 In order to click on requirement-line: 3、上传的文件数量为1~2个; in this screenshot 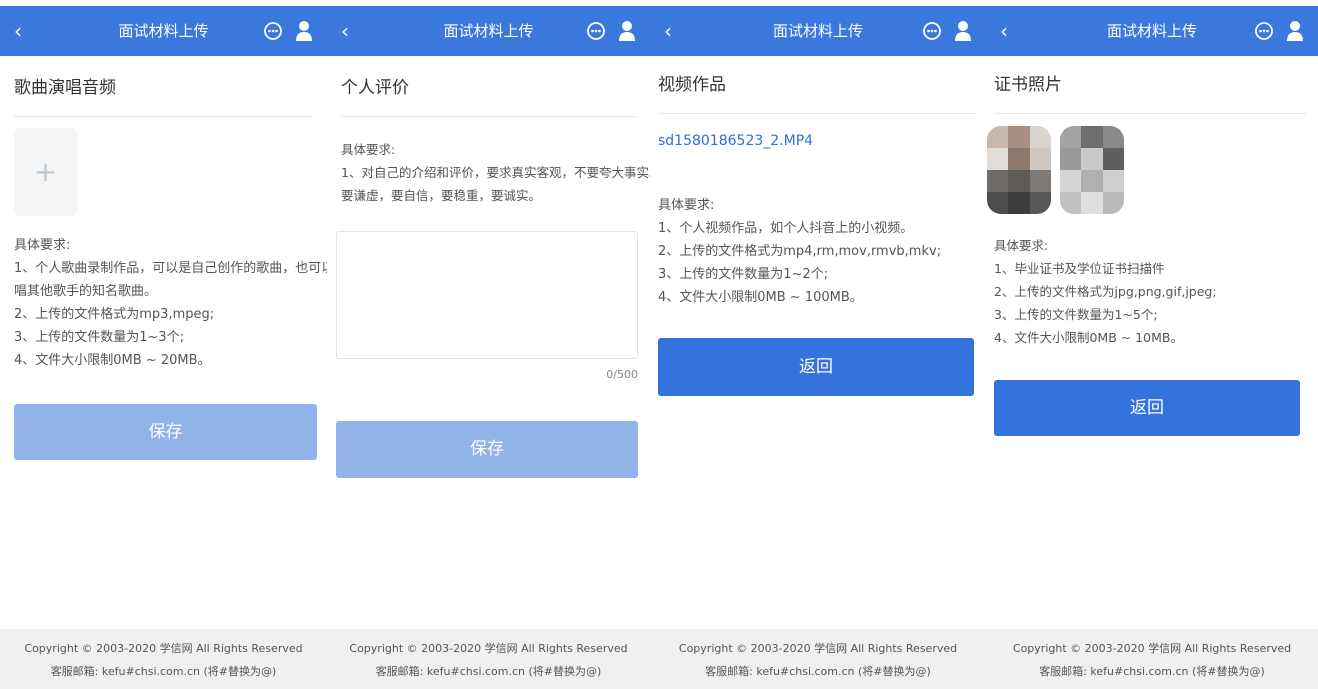, I will do `click(743, 274)`.